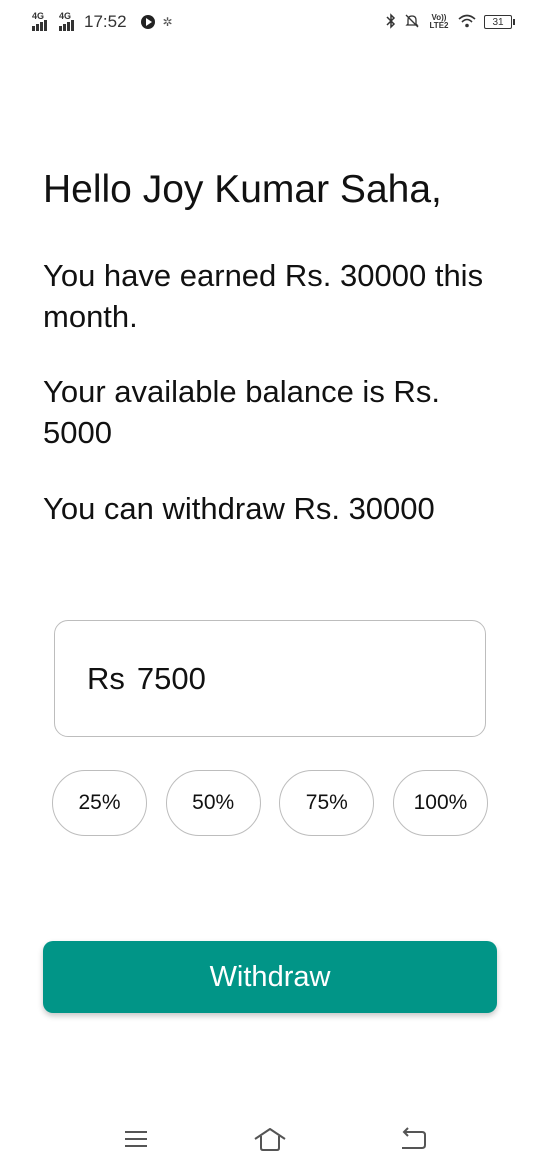  What do you see at coordinates (241, 412) in the screenshot?
I see `balance-info: Your available balance is Rs. 5000` at bounding box center [241, 412].